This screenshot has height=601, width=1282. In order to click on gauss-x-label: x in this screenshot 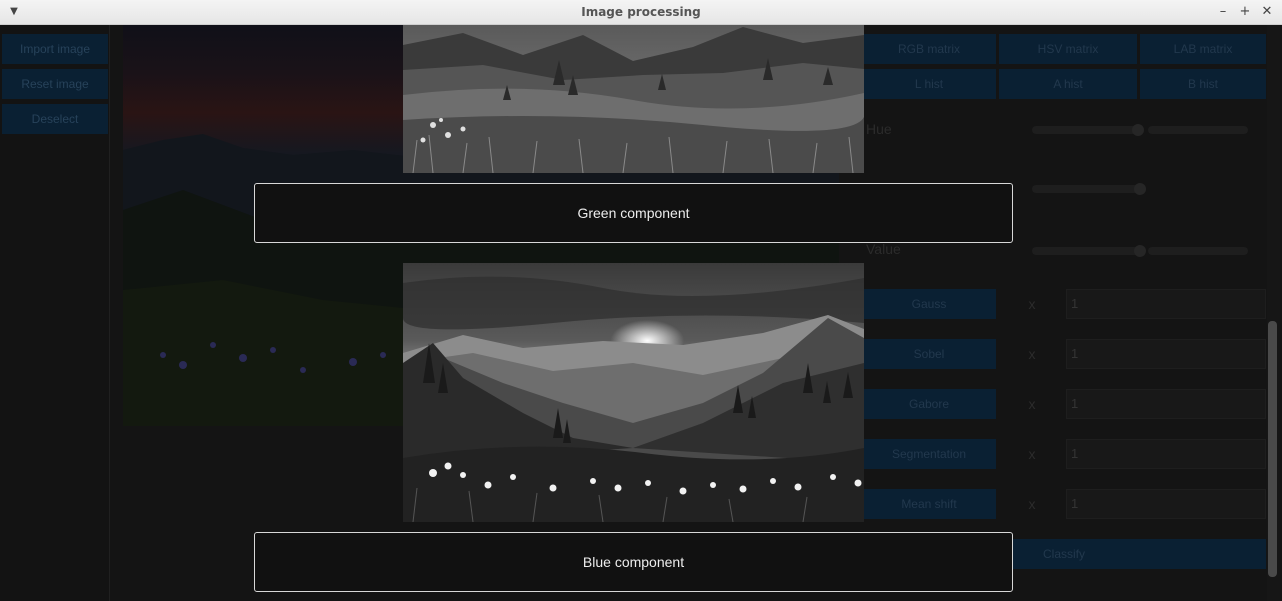, I will do `click(1032, 304)`.